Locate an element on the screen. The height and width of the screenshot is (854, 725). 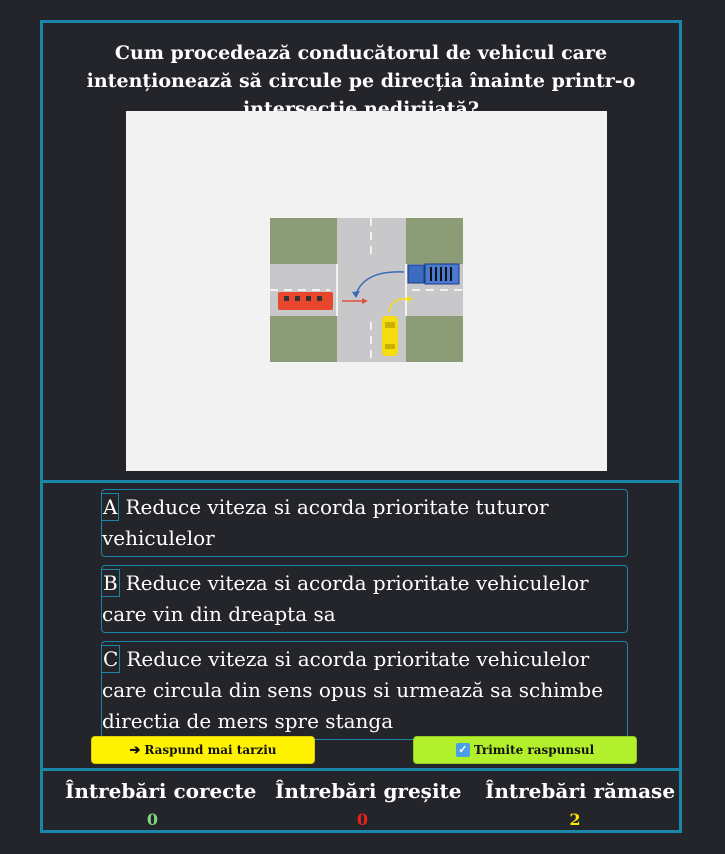
stats-divider is located at coordinates (361, 769).